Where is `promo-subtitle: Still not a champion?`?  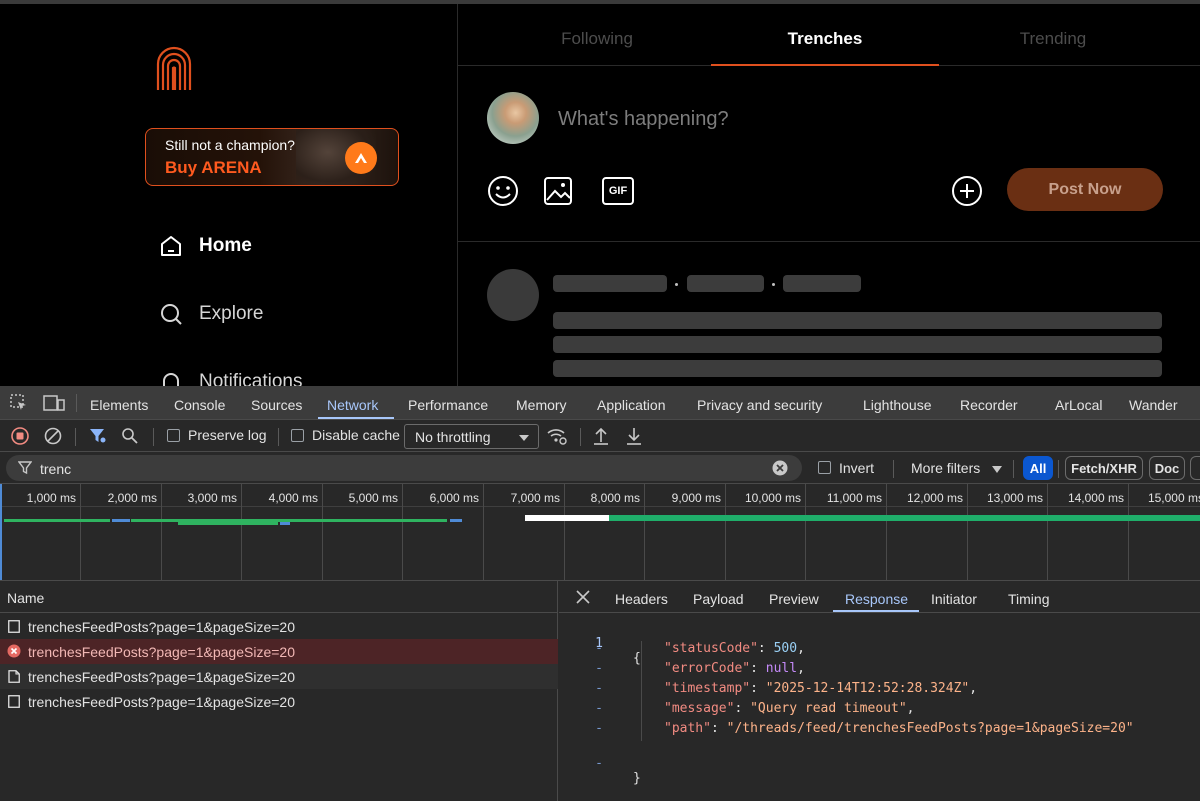
promo-subtitle: Still not a champion? is located at coordinates (230, 145).